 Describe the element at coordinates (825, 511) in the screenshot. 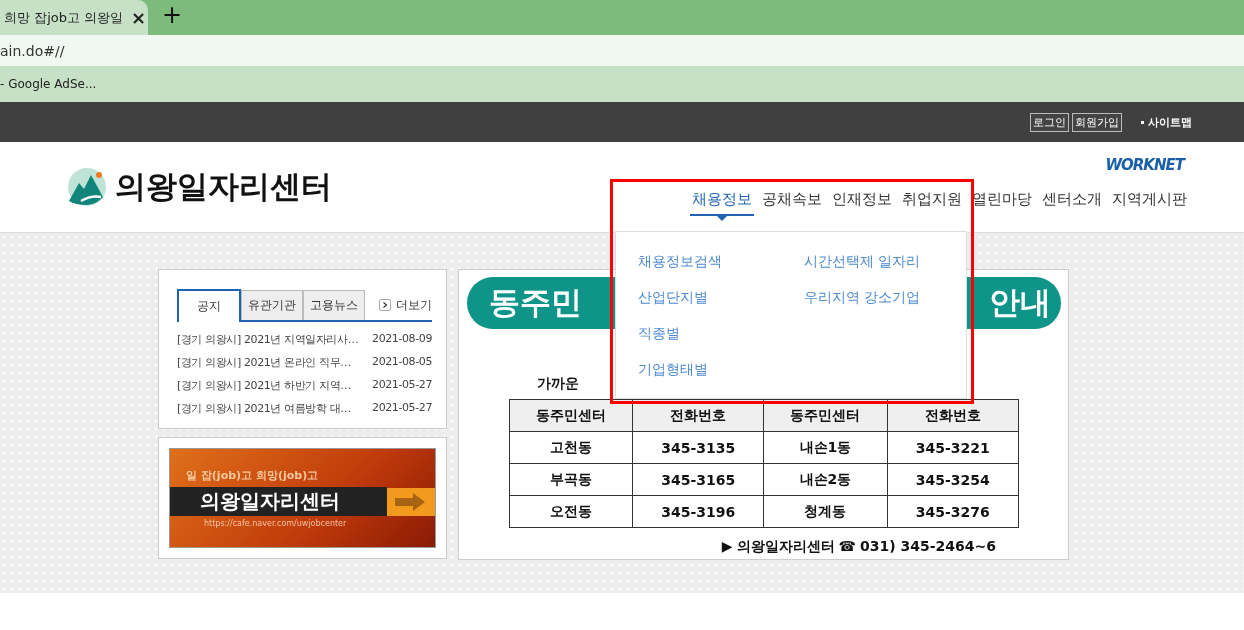

I see `table-cell: 청계동` at that location.